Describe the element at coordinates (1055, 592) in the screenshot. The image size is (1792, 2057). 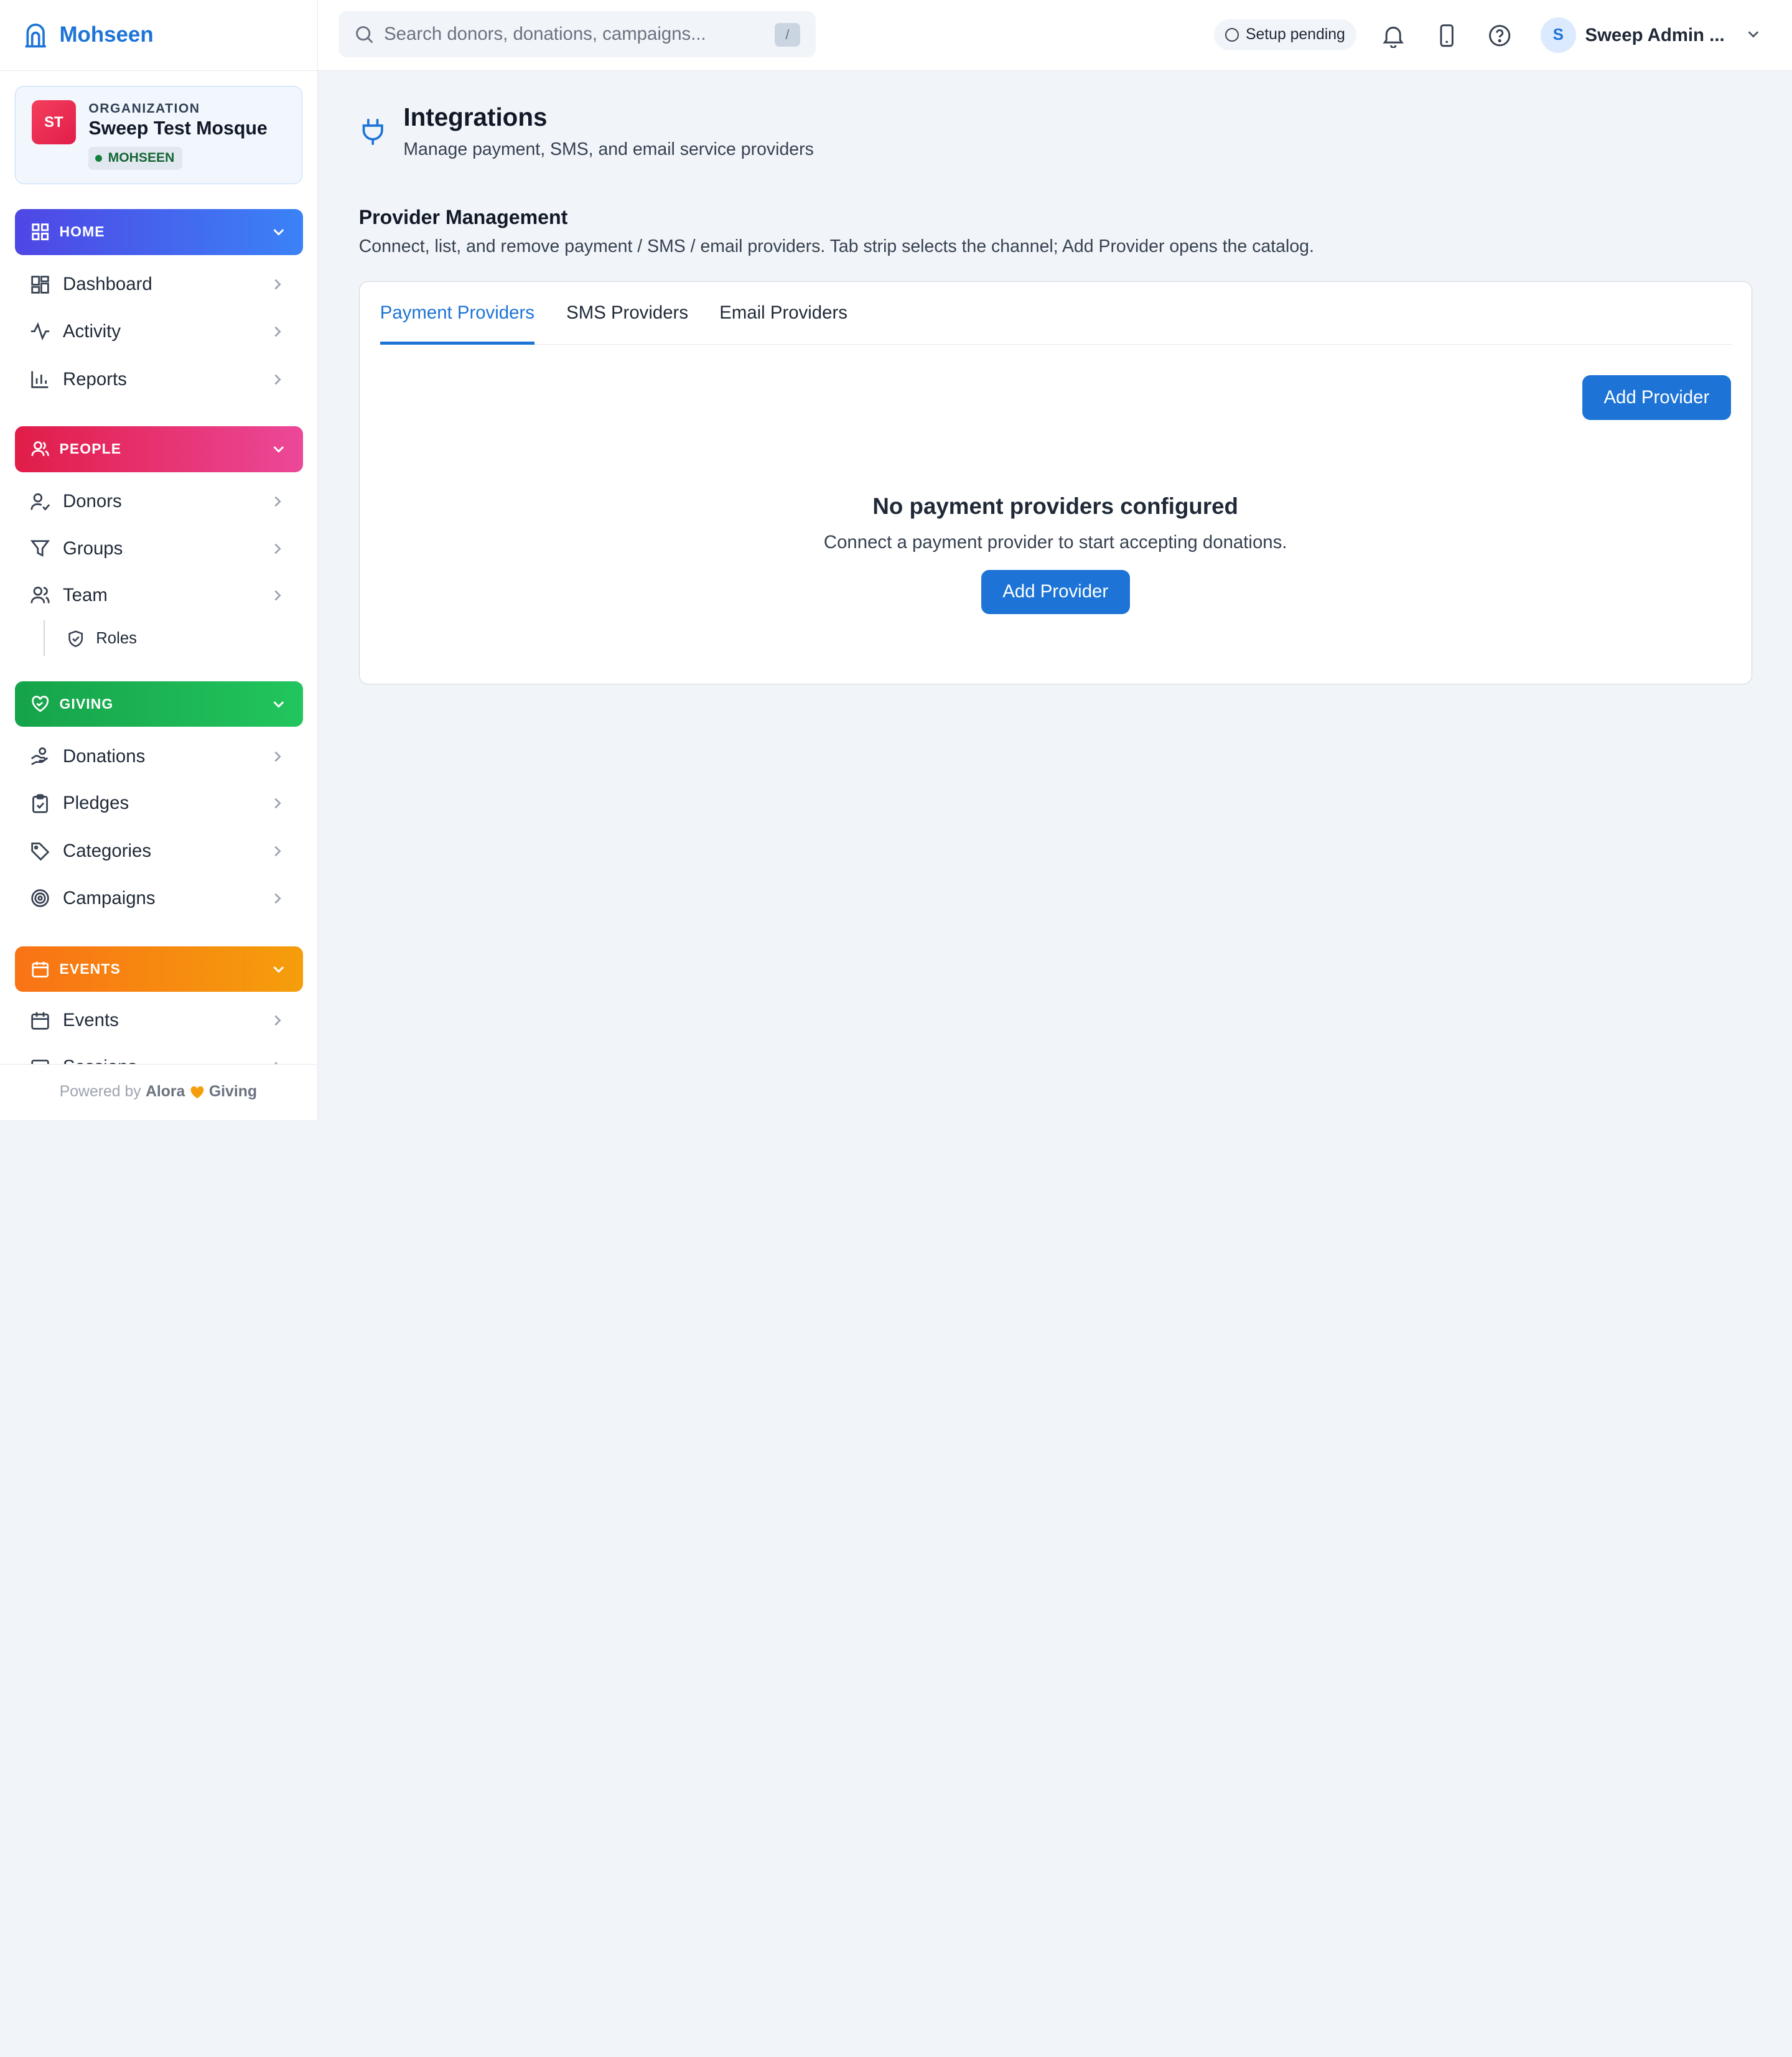
I see `empty-state-add-provider-button: Add Provider` at that location.